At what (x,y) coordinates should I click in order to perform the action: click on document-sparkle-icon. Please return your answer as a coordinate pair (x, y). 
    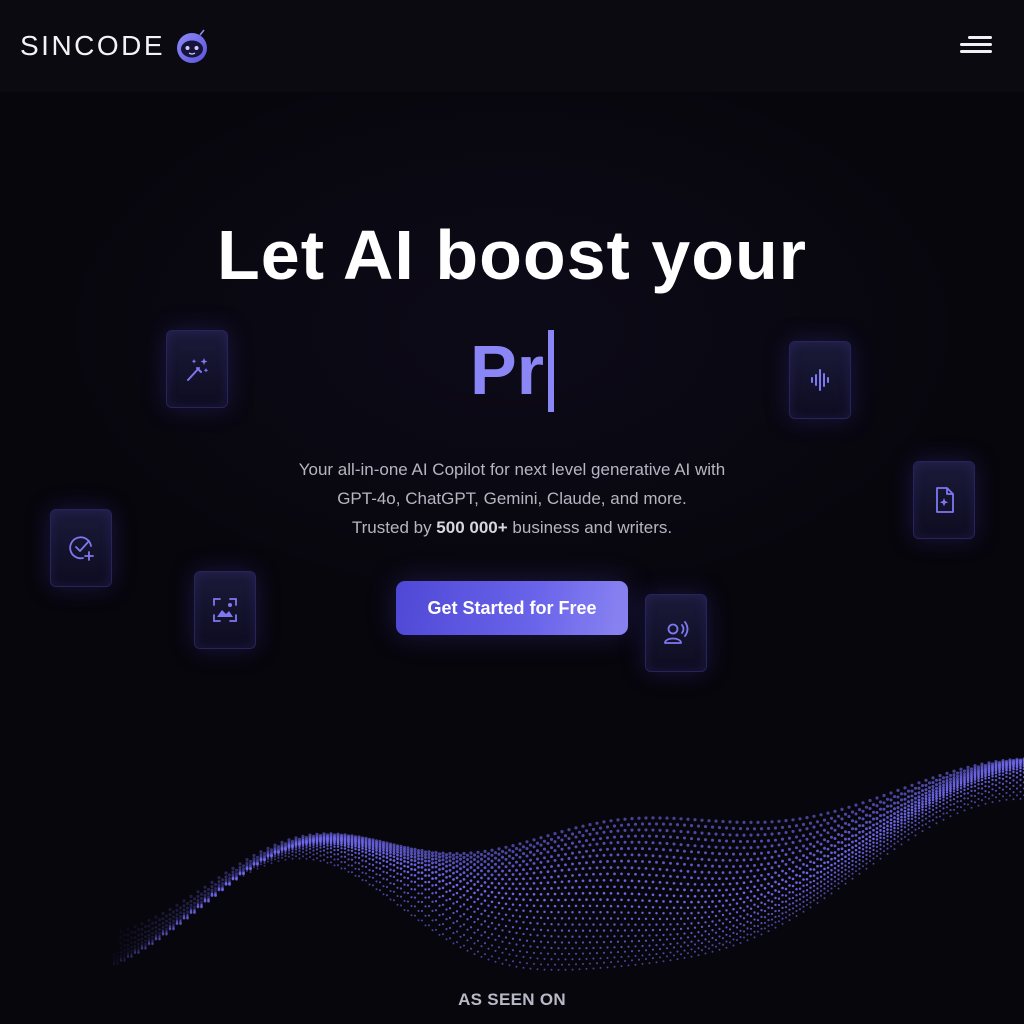
    Looking at the image, I should click on (945, 500).